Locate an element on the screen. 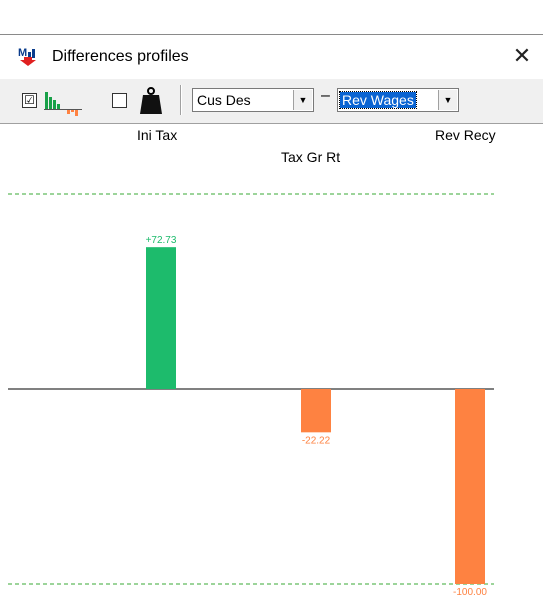 This screenshot has height=606, width=543. m-chart-icon: M is located at coordinates (27, 56).